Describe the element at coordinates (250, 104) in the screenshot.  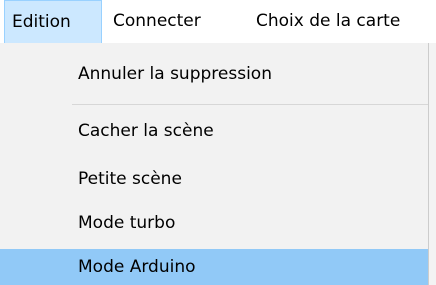
I see `menu-separator` at that location.